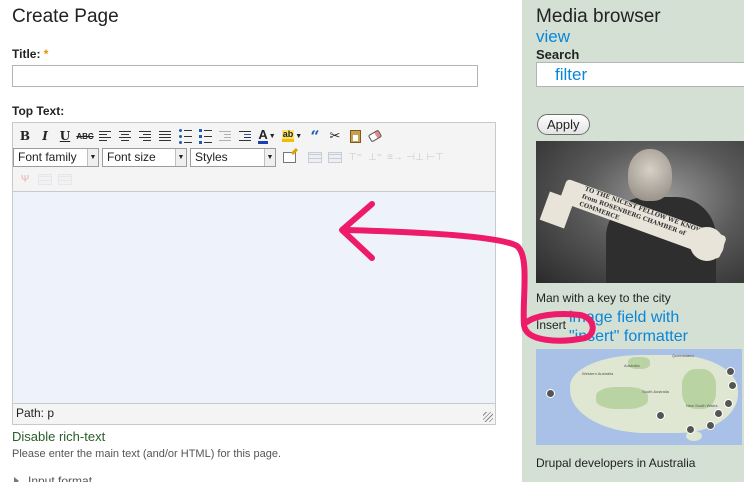 This screenshot has height=482, width=744. Describe the element at coordinates (233, 157) in the screenshot. I see `styles-select: Styles ▼` at that location.